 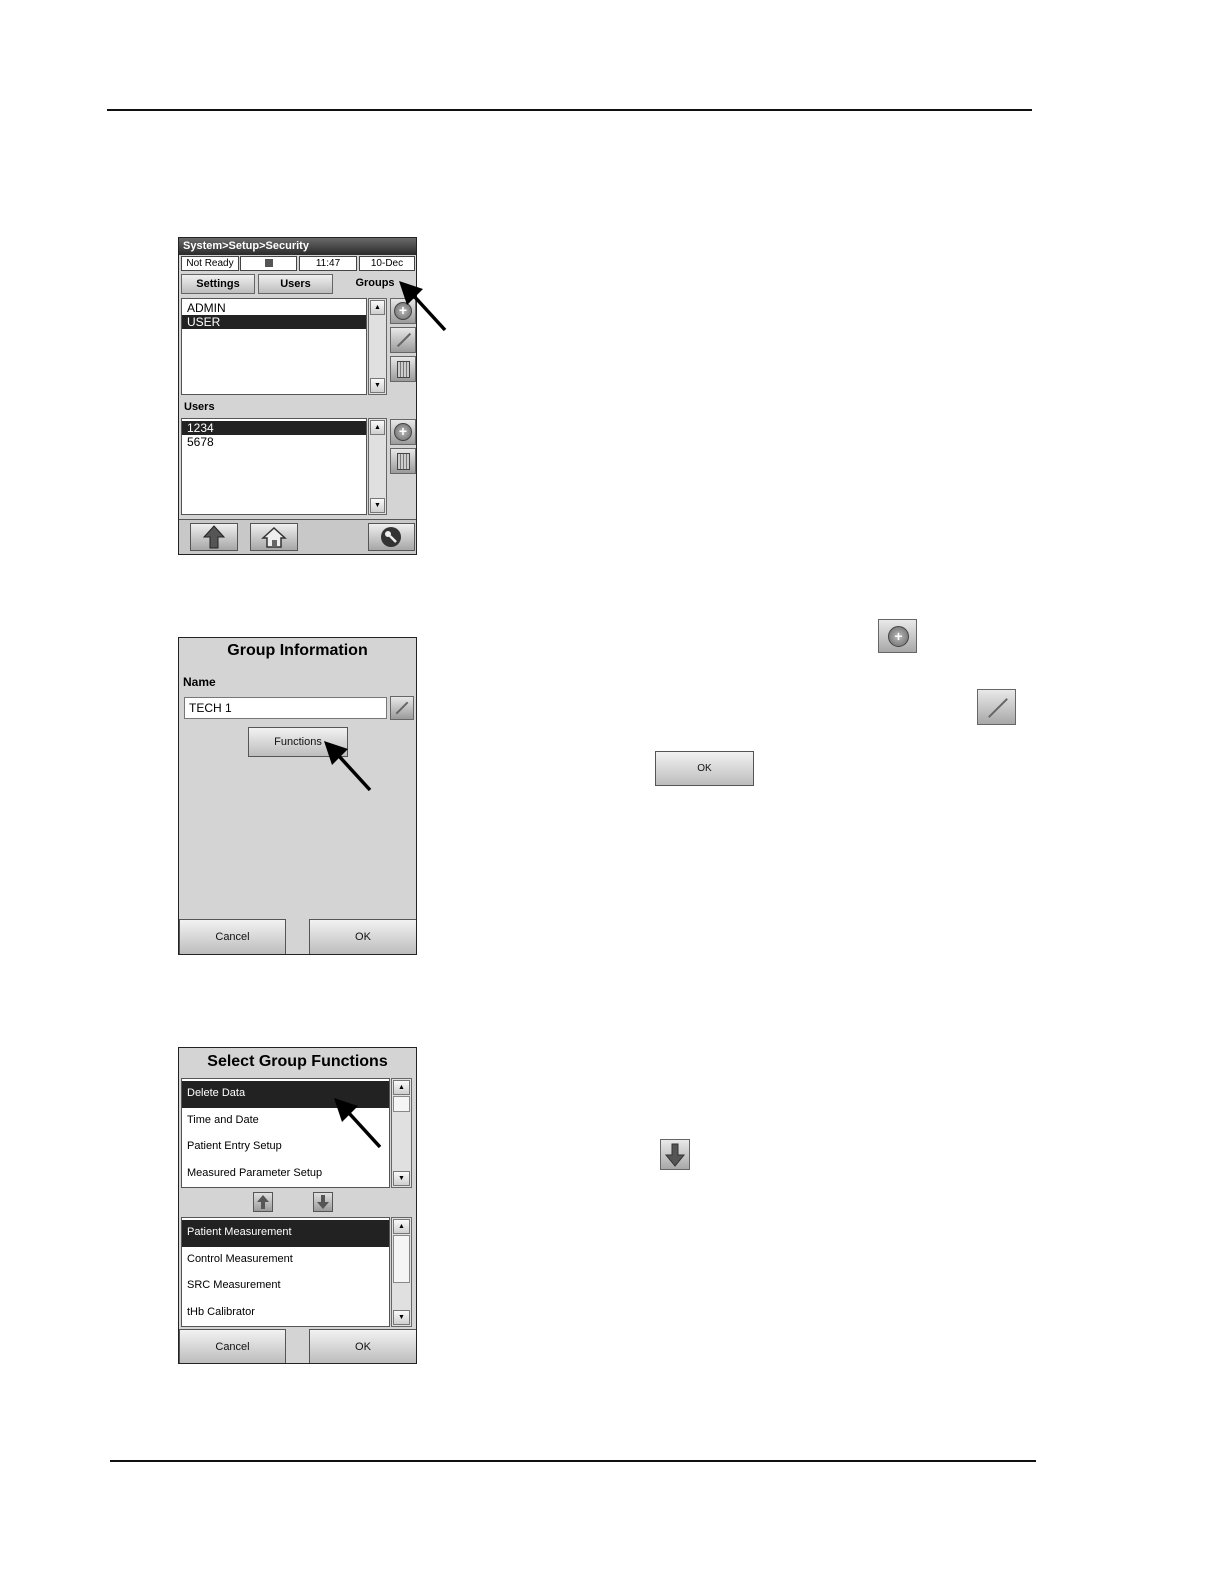 I want to click on bottom-nav, so click(x=297, y=536).